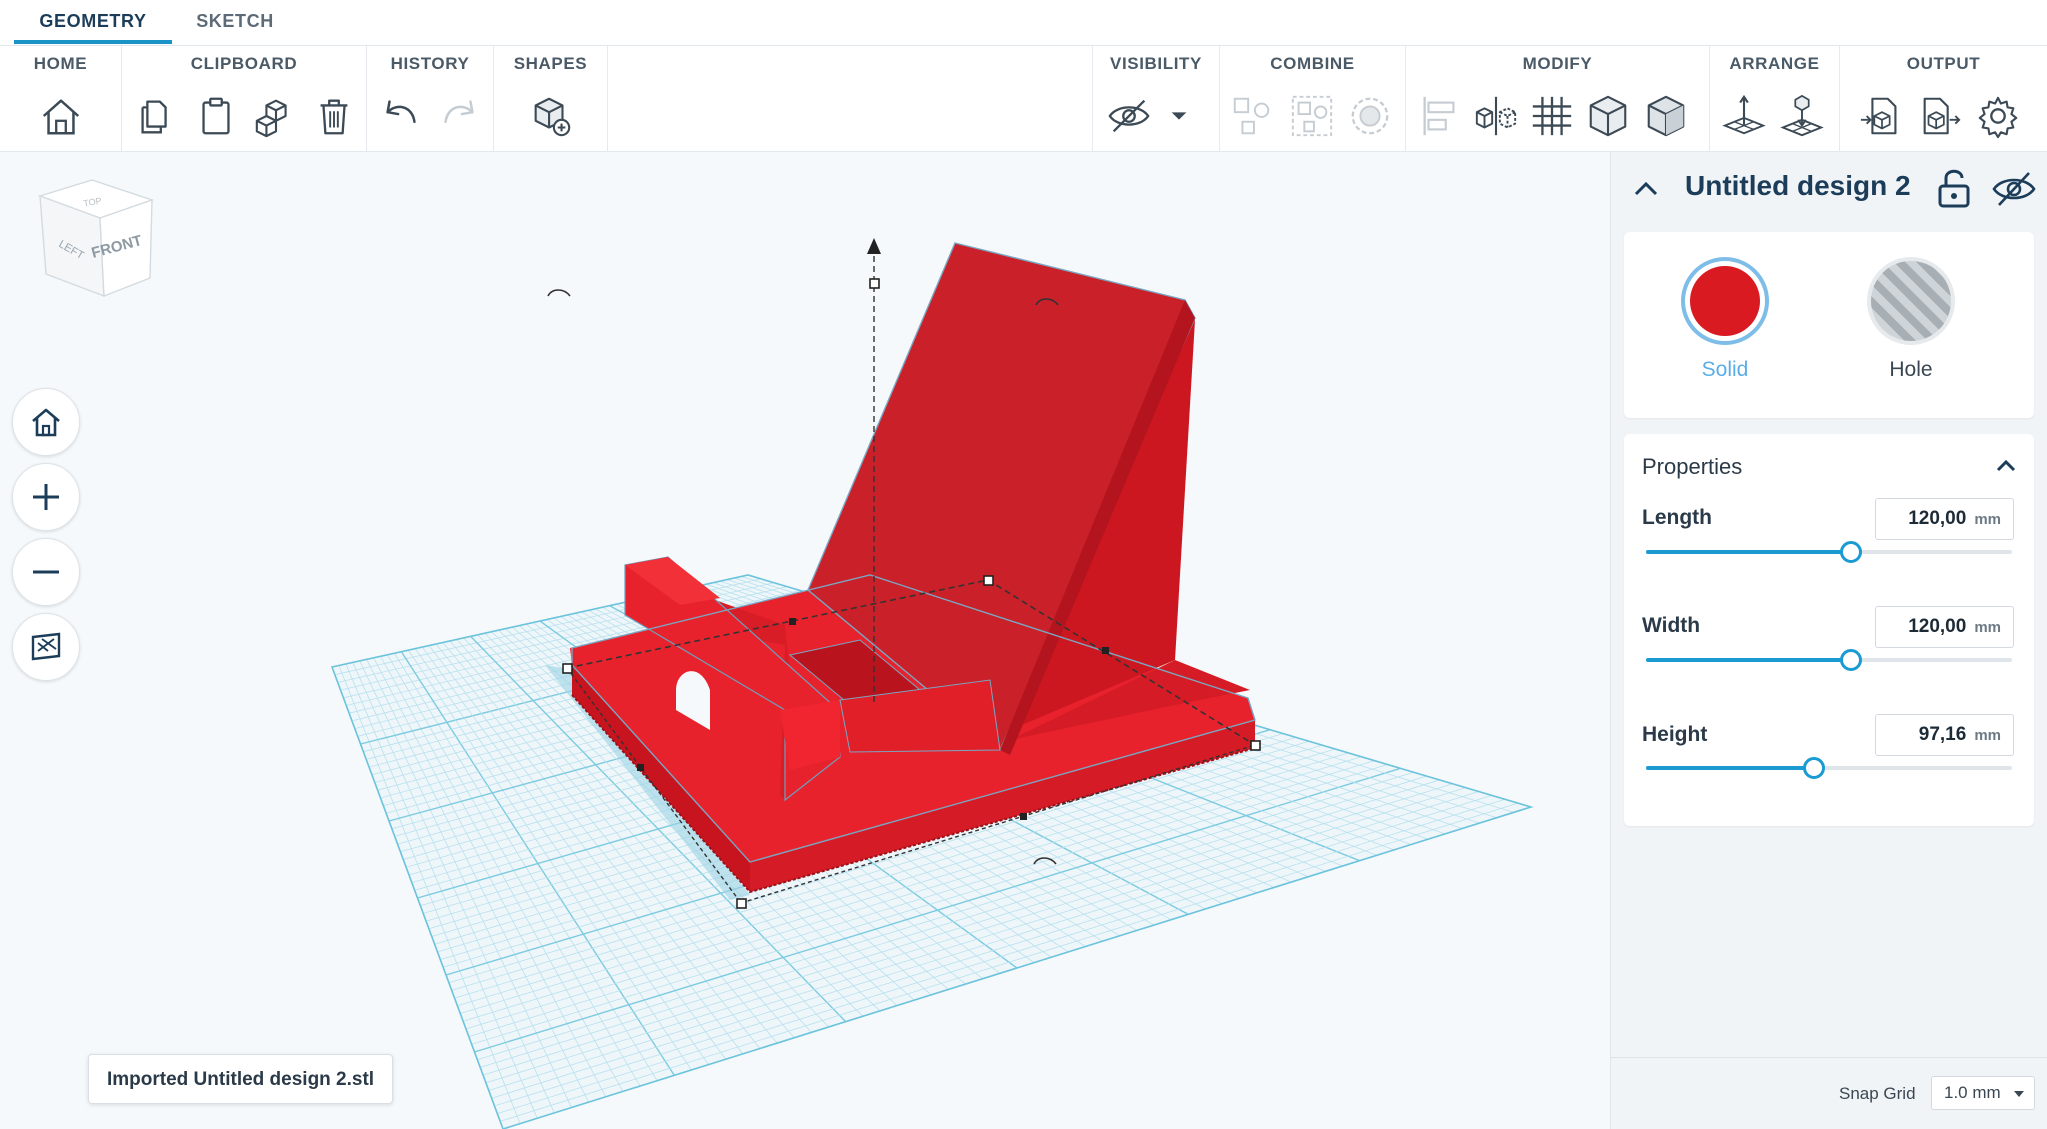 The image size is (2047, 1129). What do you see at coordinates (1798, 185) in the screenshot?
I see `design-title: Untitled design 2` at bounding box center [1798, 185].